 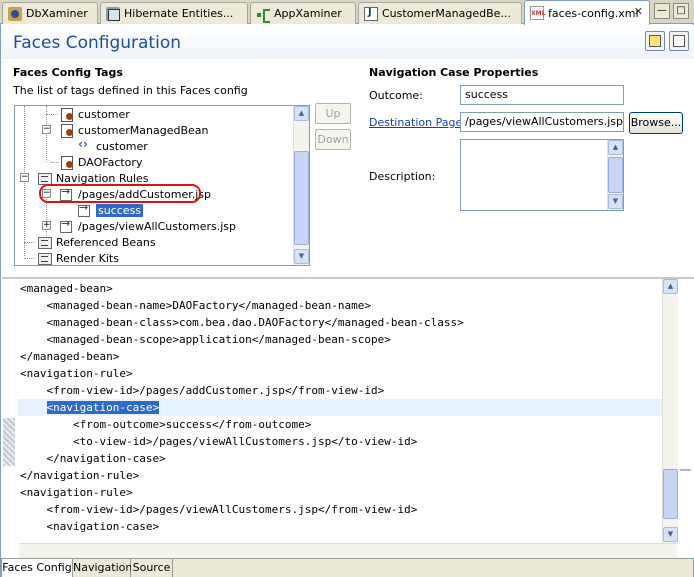 What do you see at coordinates (69, 356) in the screenshot?
I see `code-line: </managed-bean>` at bounding box center [69, 356].